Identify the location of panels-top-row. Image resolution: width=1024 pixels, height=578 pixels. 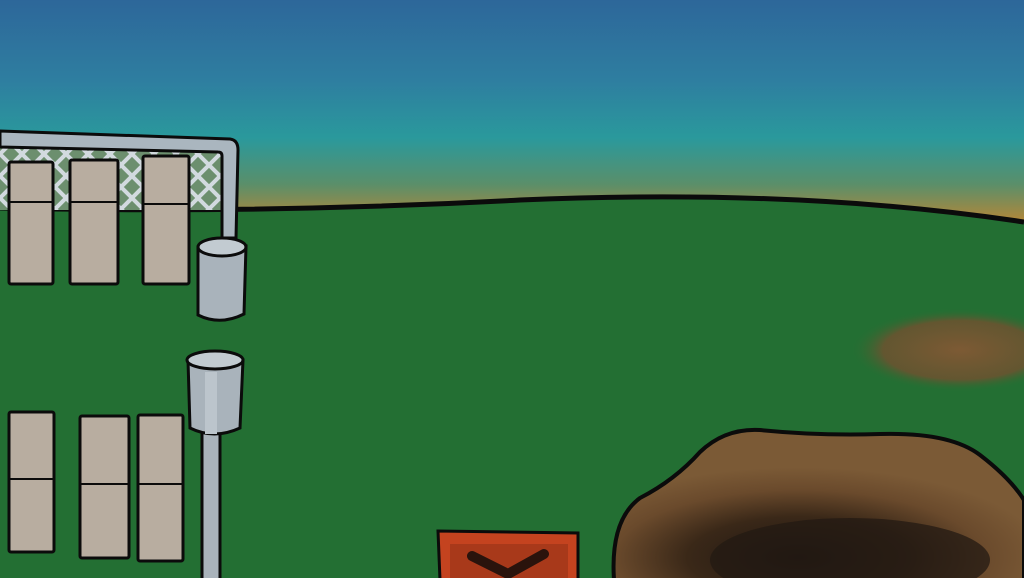
(99, 220).